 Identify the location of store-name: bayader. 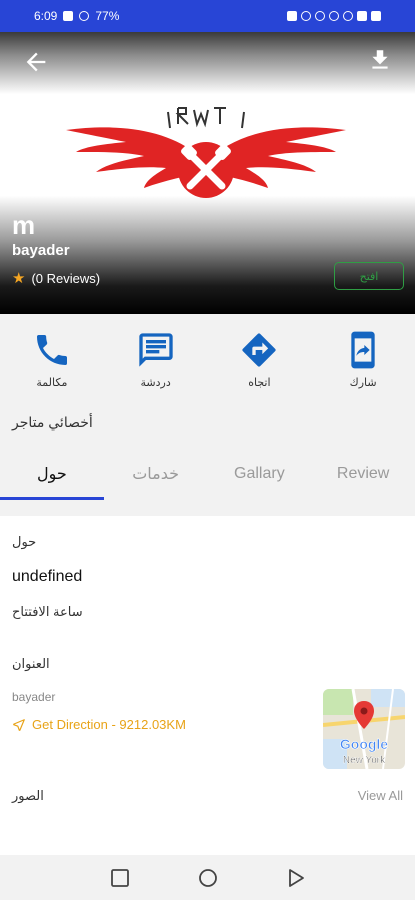
(41, 250).